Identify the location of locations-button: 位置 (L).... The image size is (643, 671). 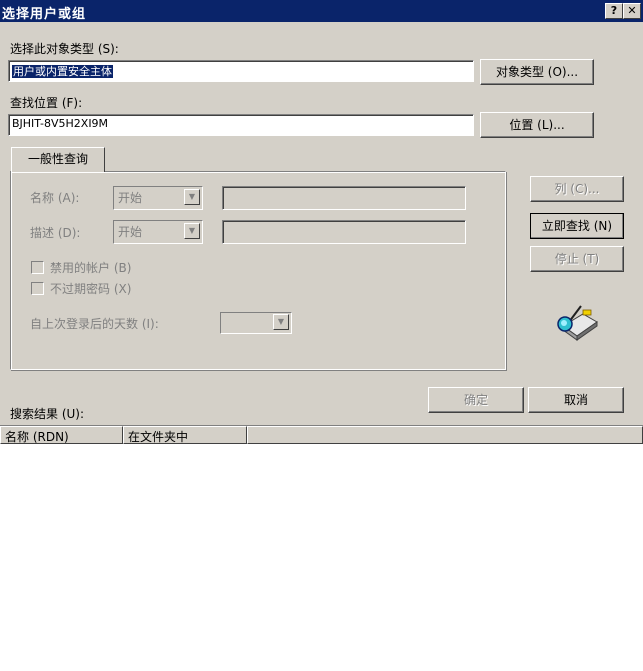
(537, 125).